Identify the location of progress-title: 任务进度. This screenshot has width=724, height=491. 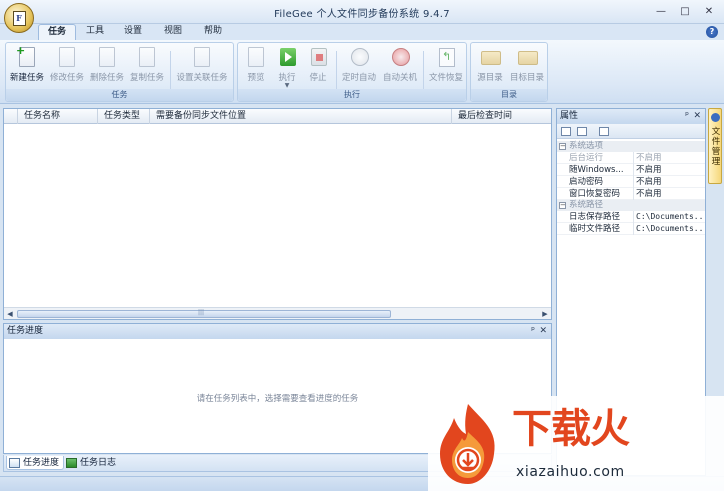
(25, 331).